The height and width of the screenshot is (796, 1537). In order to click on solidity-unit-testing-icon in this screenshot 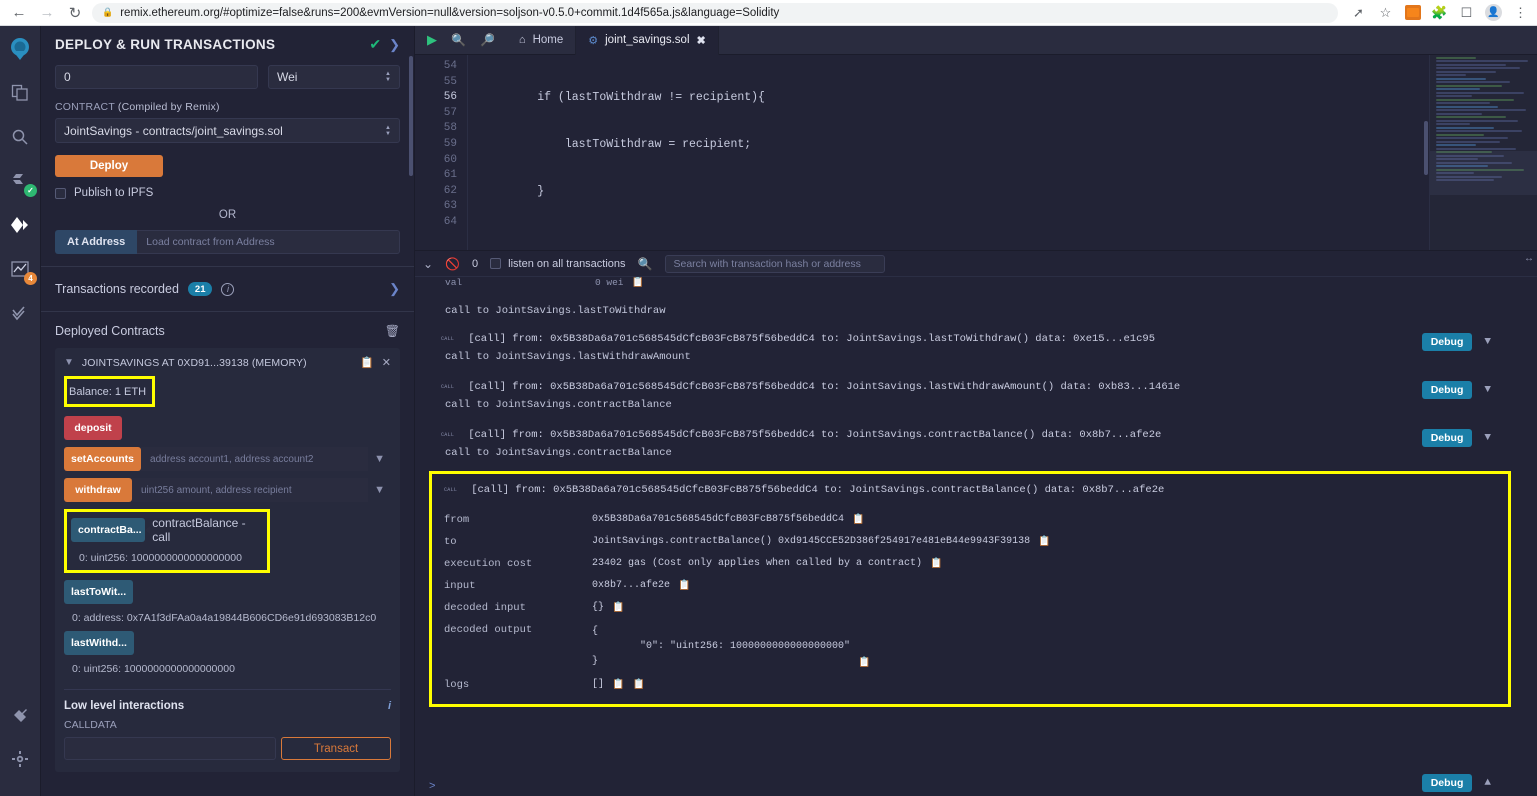, I will do `click(20, 313)`.